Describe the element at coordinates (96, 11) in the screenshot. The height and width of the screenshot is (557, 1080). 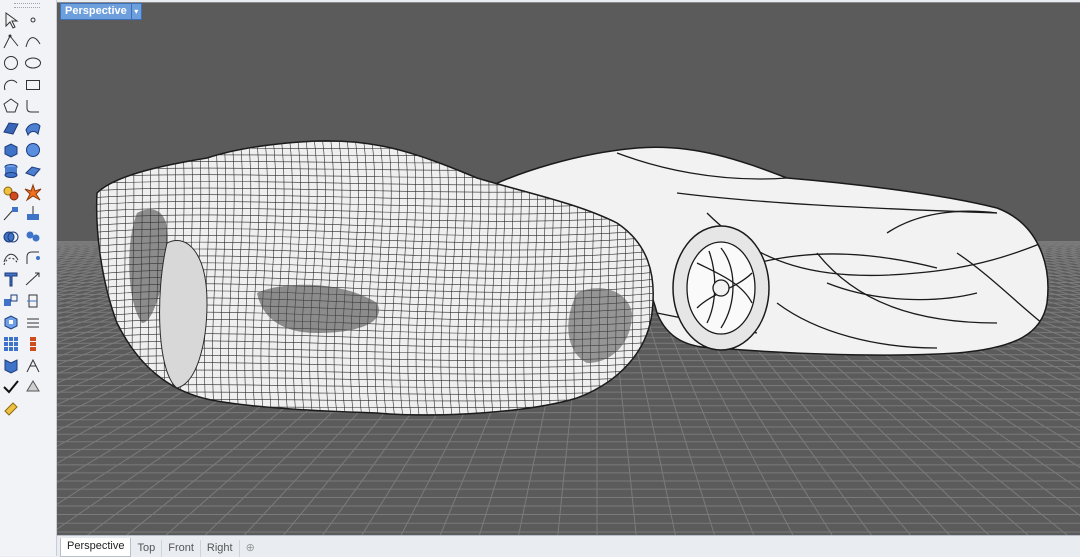
I see `viewport-title-label: Perspective` at that location.